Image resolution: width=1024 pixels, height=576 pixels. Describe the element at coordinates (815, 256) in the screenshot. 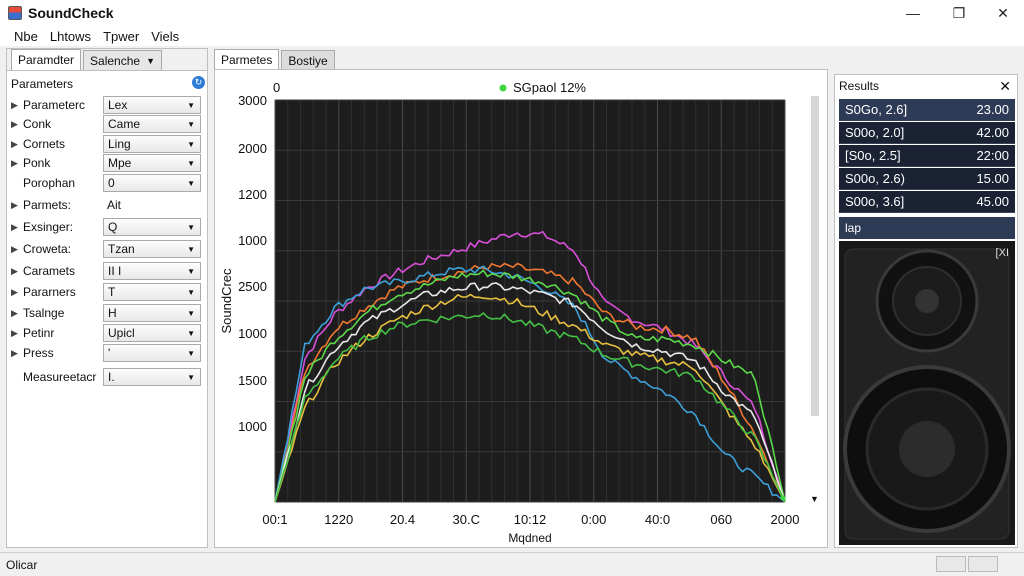

I see `scrollbar-thumb` at that location.